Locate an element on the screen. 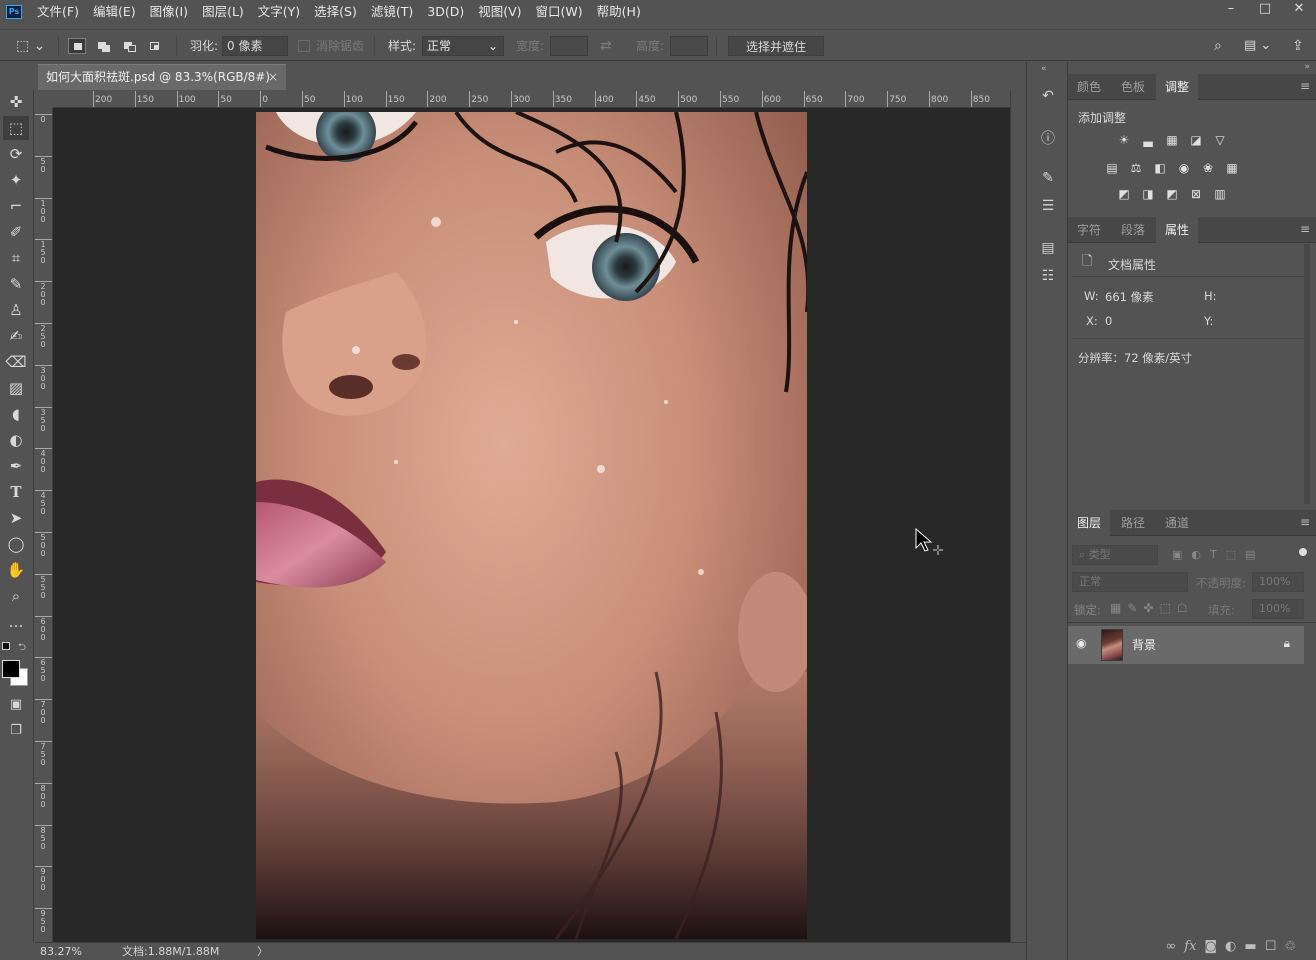 The height and width of the screenshot is (960, 1316). tab-paths: 路径 is located at coordinates (1133, 523).